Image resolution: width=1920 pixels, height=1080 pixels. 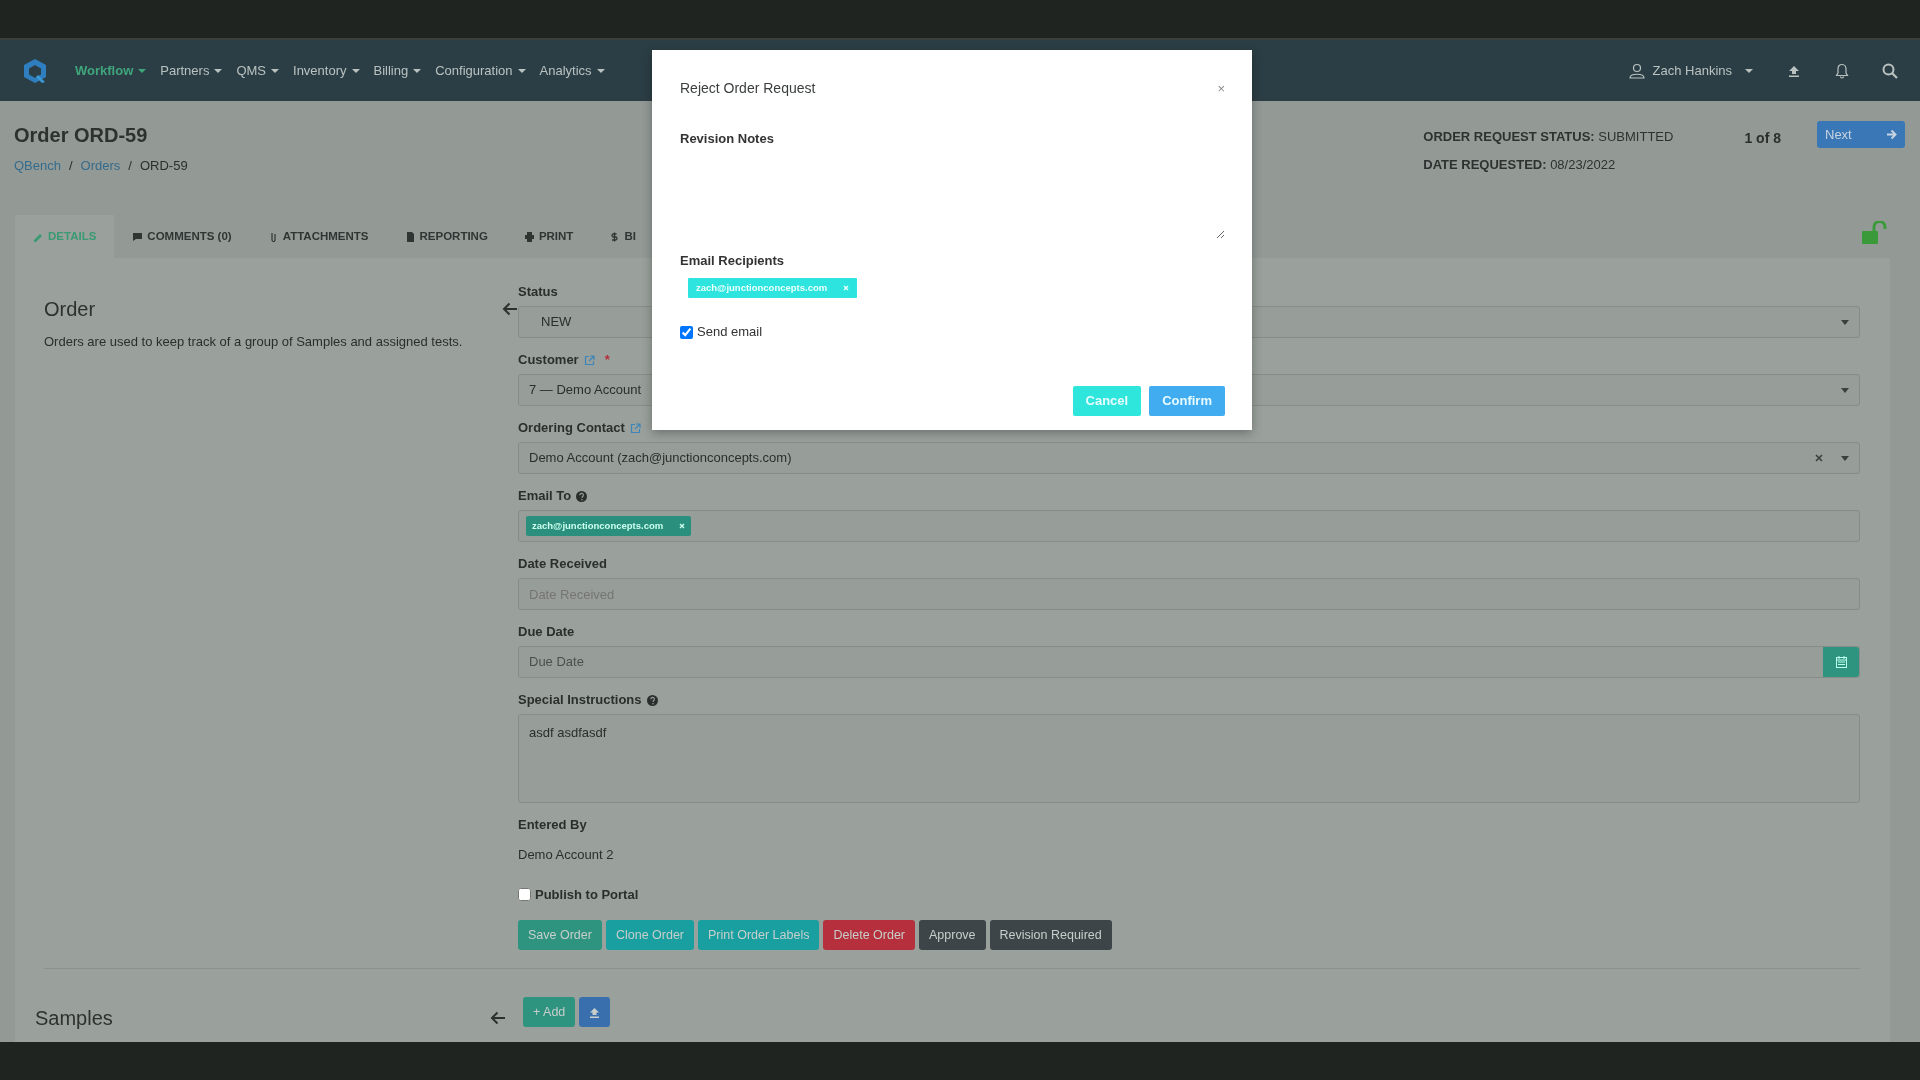 What do you see at coordinates (35, 70) in the screenshot?
I see `logo-icon` at bounding box center [35, 70].